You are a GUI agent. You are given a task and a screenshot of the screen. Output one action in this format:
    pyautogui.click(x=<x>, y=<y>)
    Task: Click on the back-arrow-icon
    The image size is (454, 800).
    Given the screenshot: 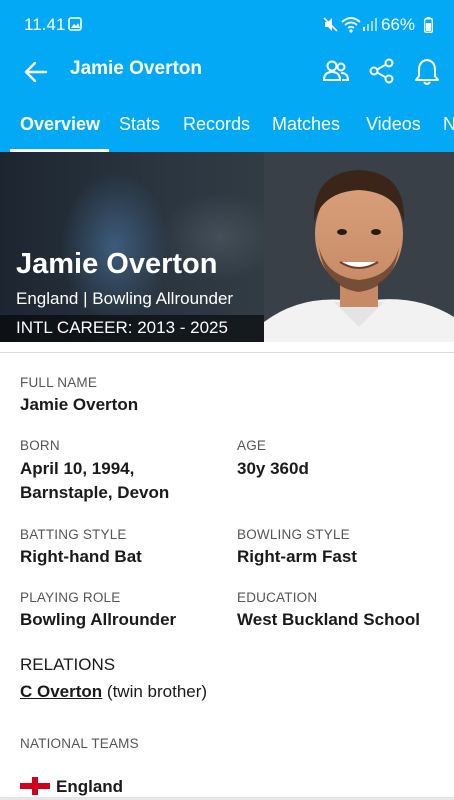 What is the action you would take?
    pyautogui.click(x=36, y=72)
    